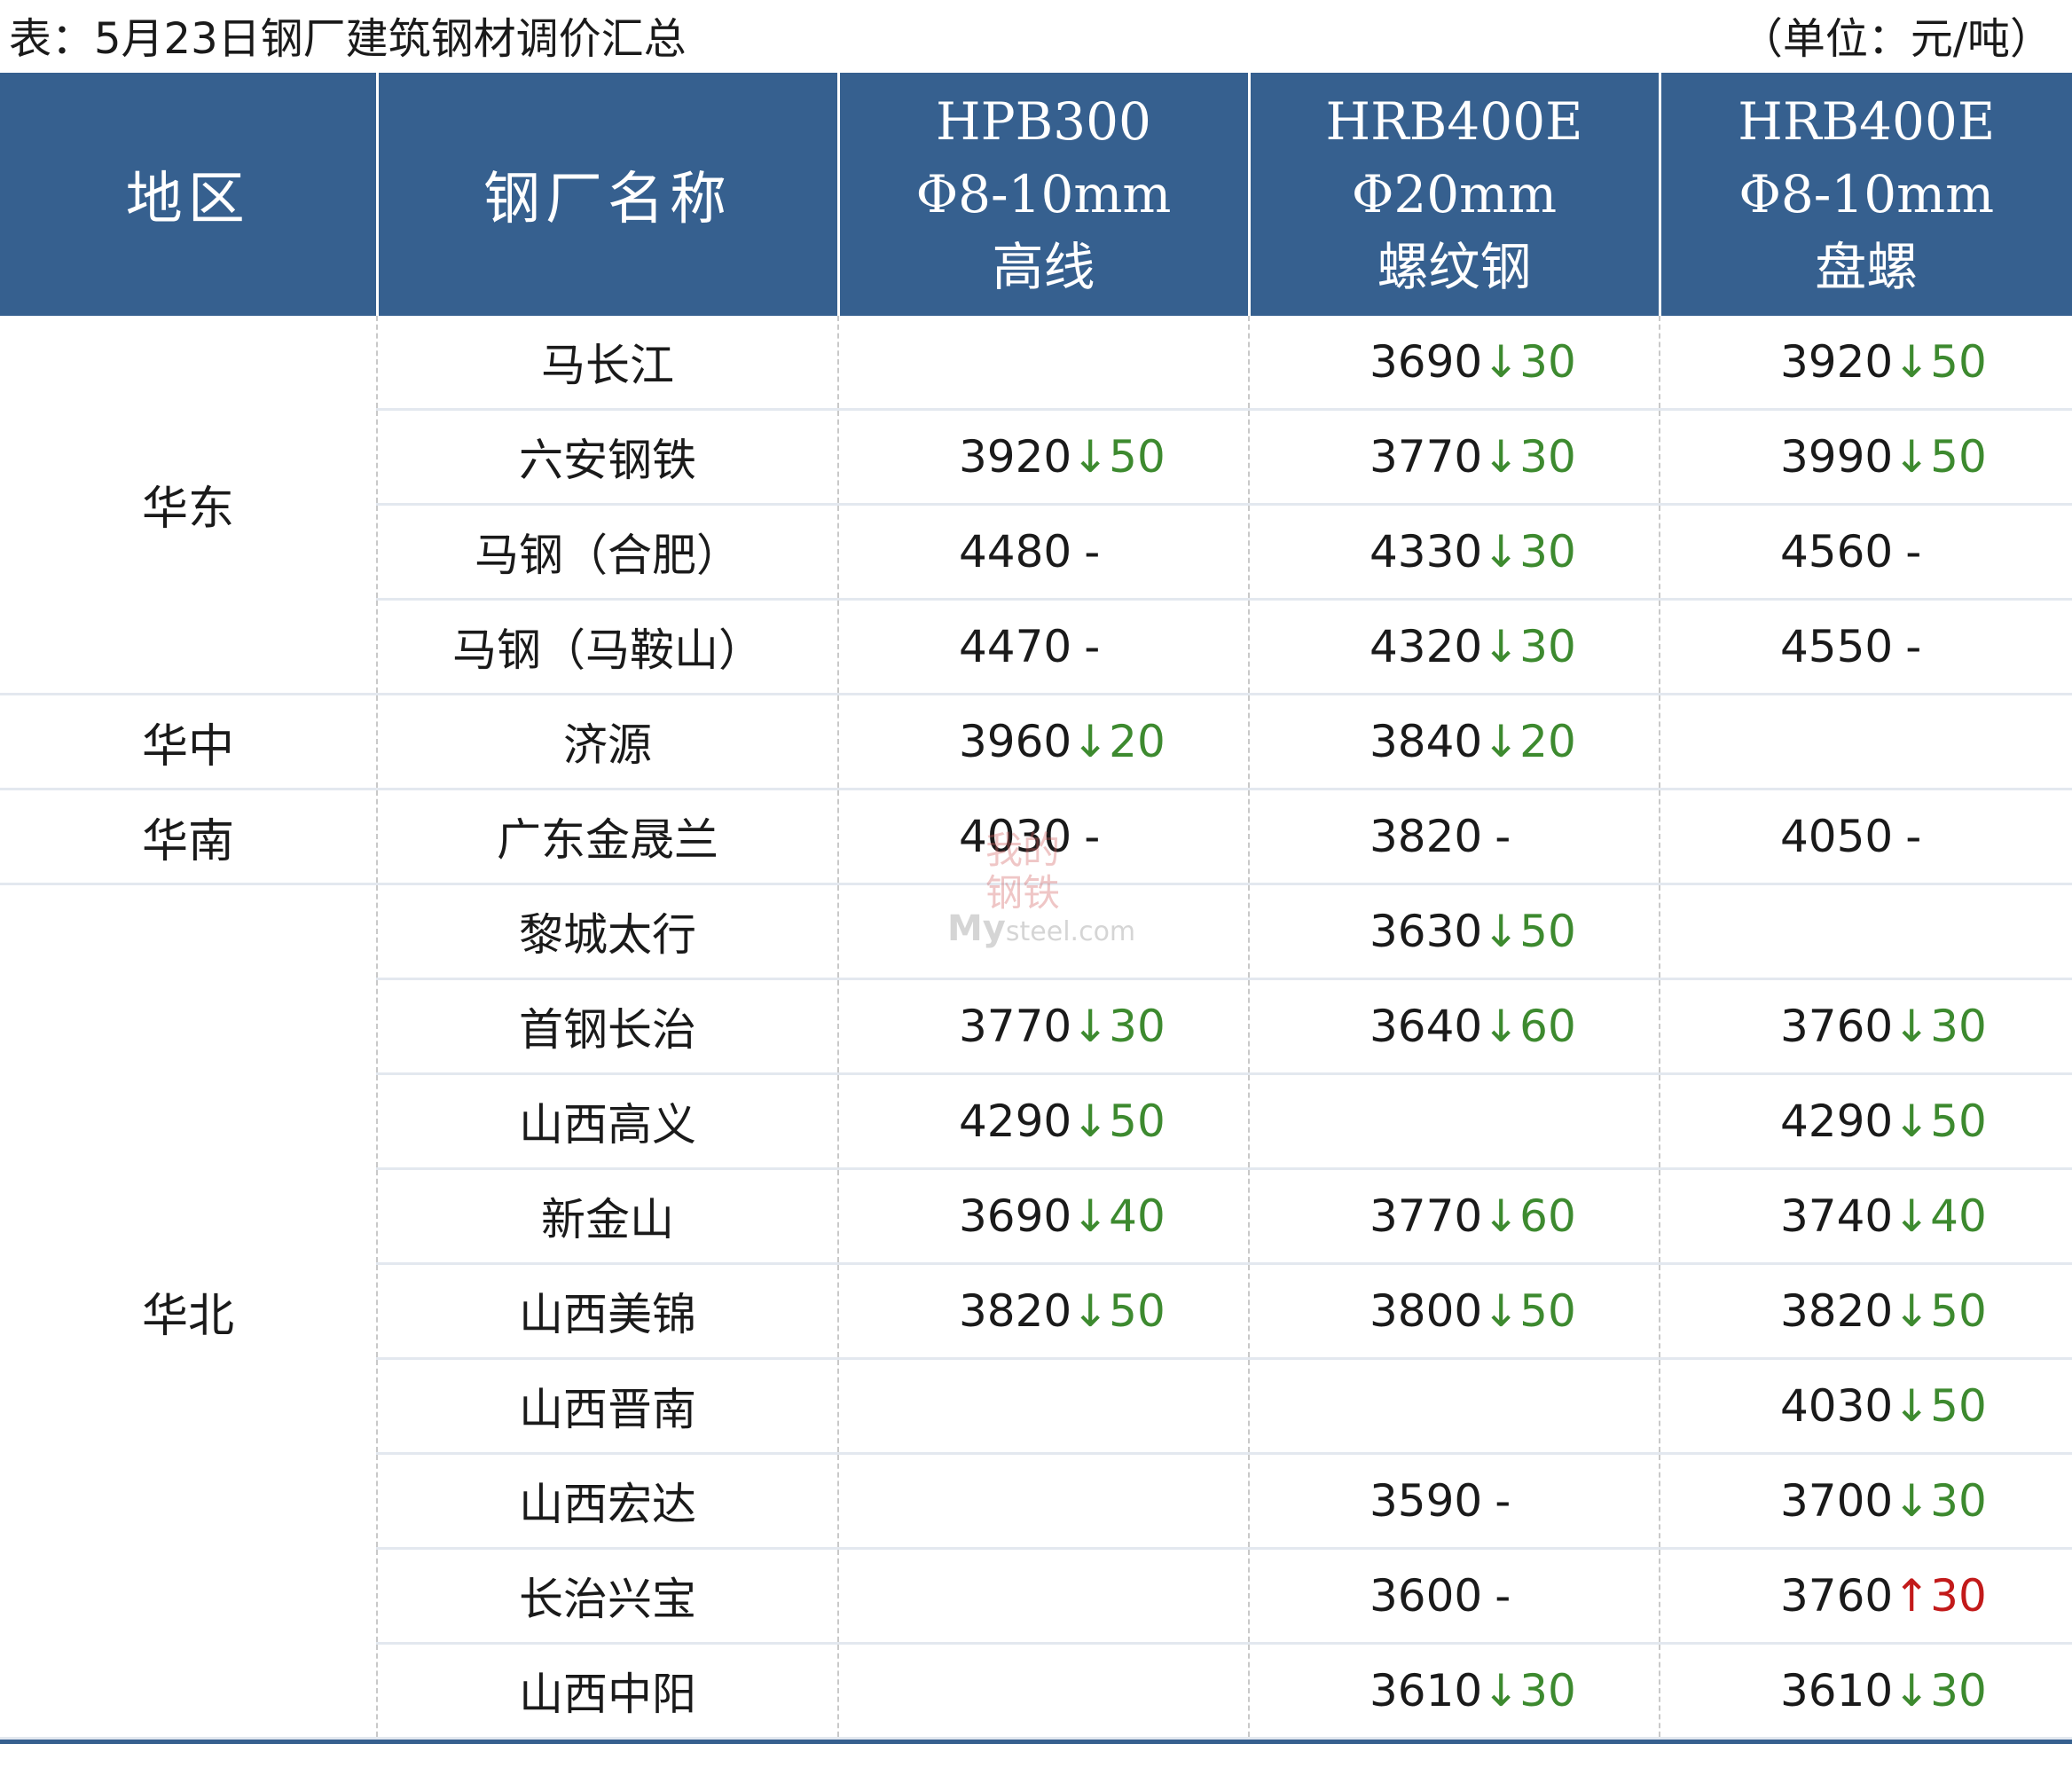 This screenshot has height=1783, width=2072. I want to click on header-region: 地区, so click(188, 195).